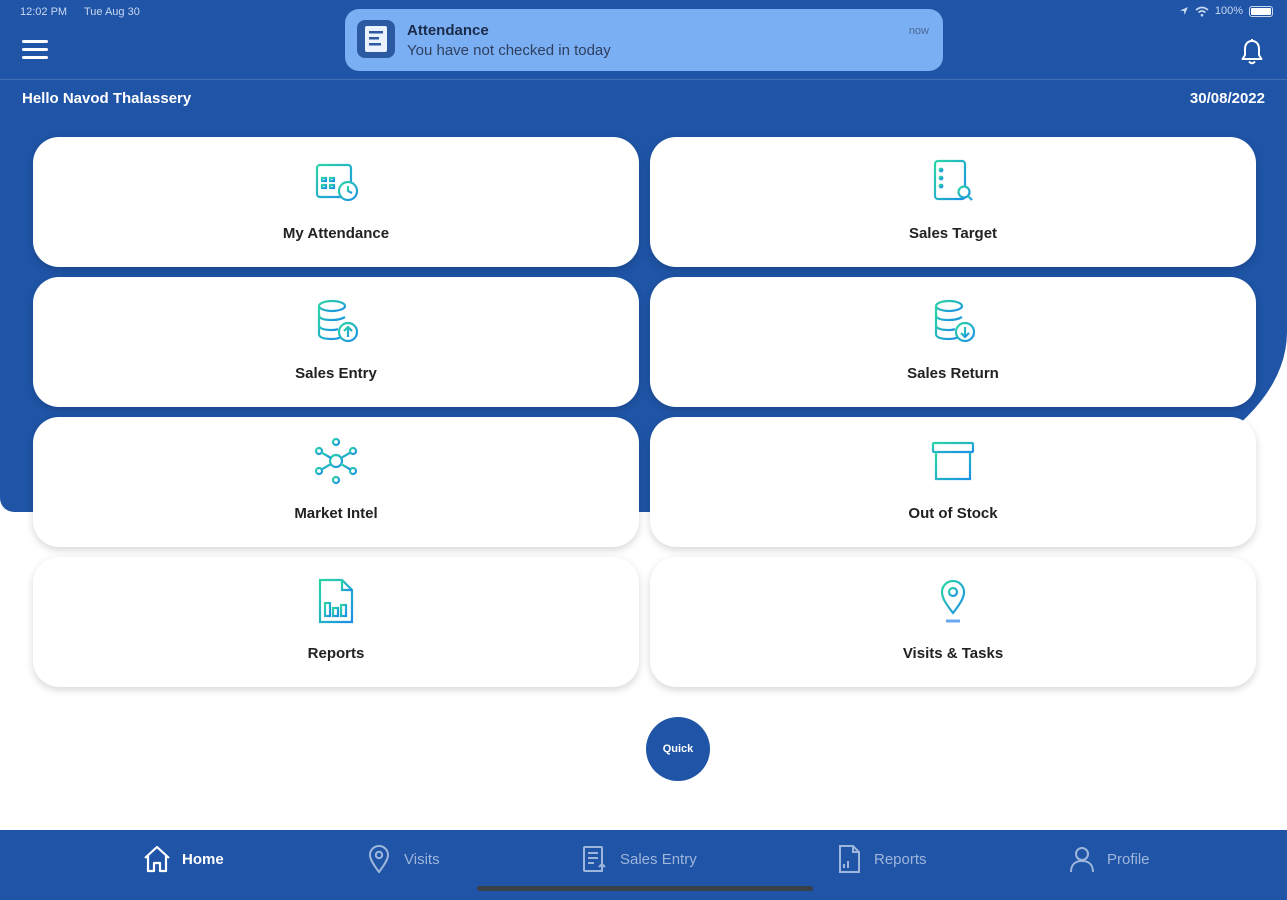  I want to click on nav-label: Sales Entry, so click(658, 859).